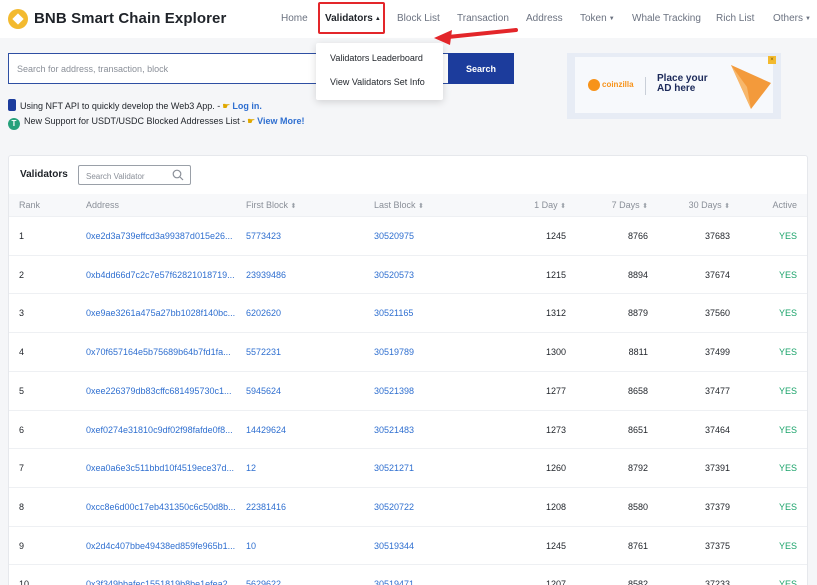 Image resolution: width=817 pixels, height=585 pixels. What do you see at coordinates (394, 352) in the screenshot?
I see `last-block-link: 30519789` at bounding box center [394, 352].